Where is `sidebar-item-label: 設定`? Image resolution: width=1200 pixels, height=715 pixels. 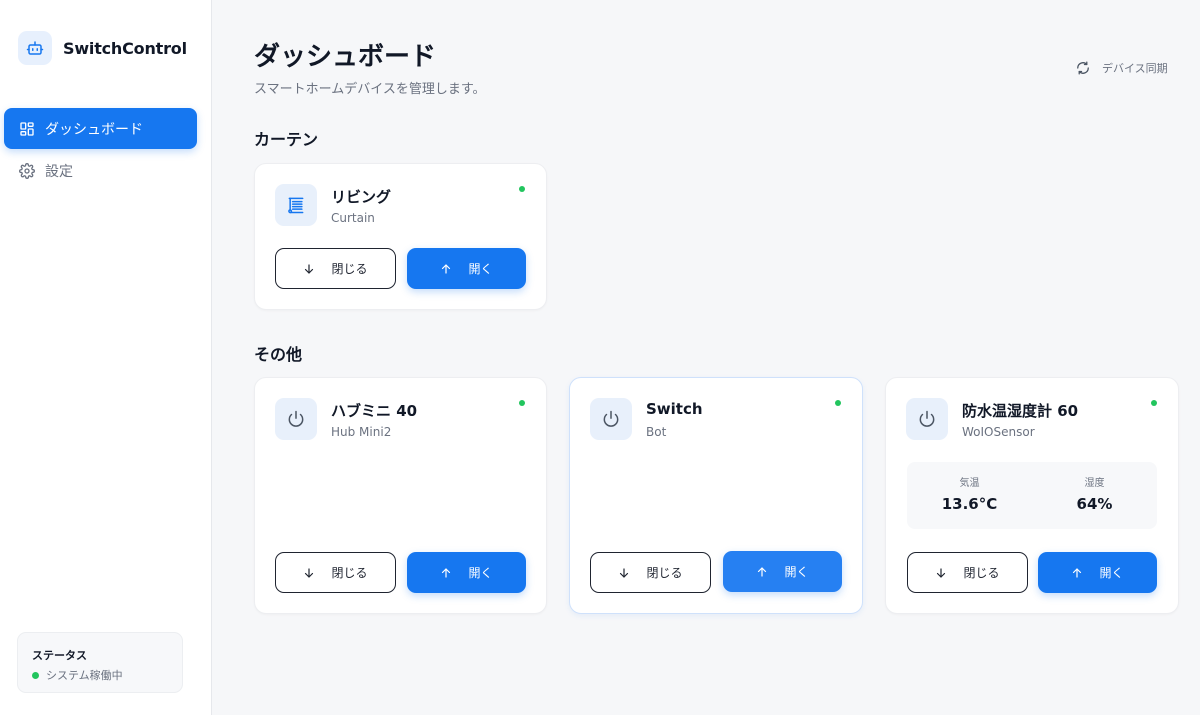
sidebar-item-label: 設定 is located at coordinates (59, 171).